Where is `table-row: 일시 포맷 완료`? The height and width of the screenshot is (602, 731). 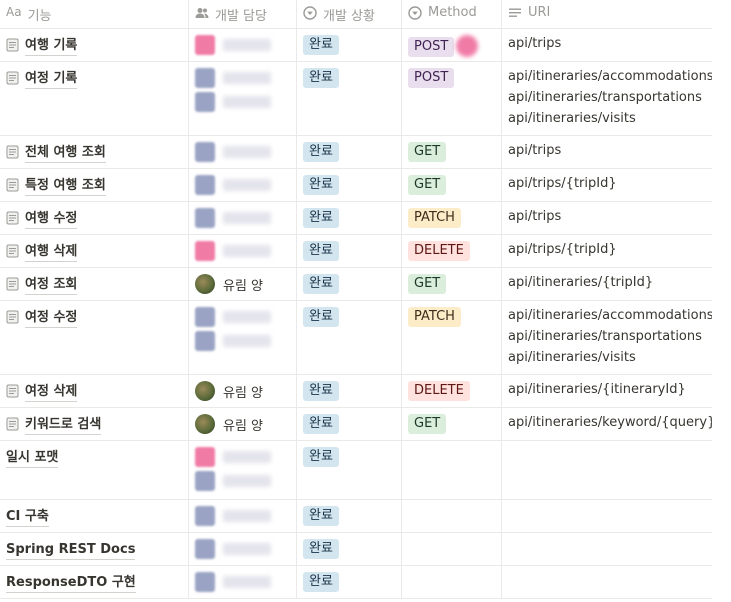 table-row: 일시 포맷 완료 is located at coordinates (356, 470).